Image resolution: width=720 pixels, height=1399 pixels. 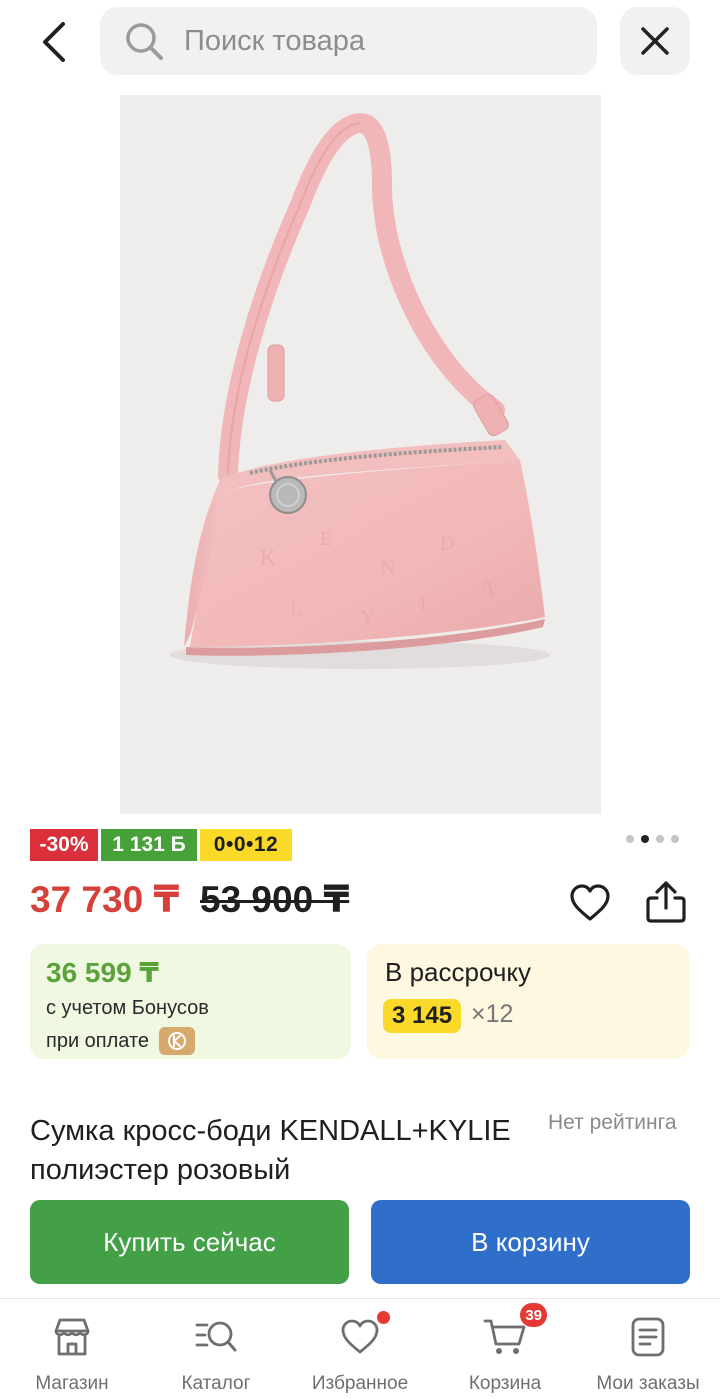 What do you see at coordinates (189, 1242) in the screenshot?
I see `buy-now-button: Купить сейчас` at bounding box center [189, 1242].